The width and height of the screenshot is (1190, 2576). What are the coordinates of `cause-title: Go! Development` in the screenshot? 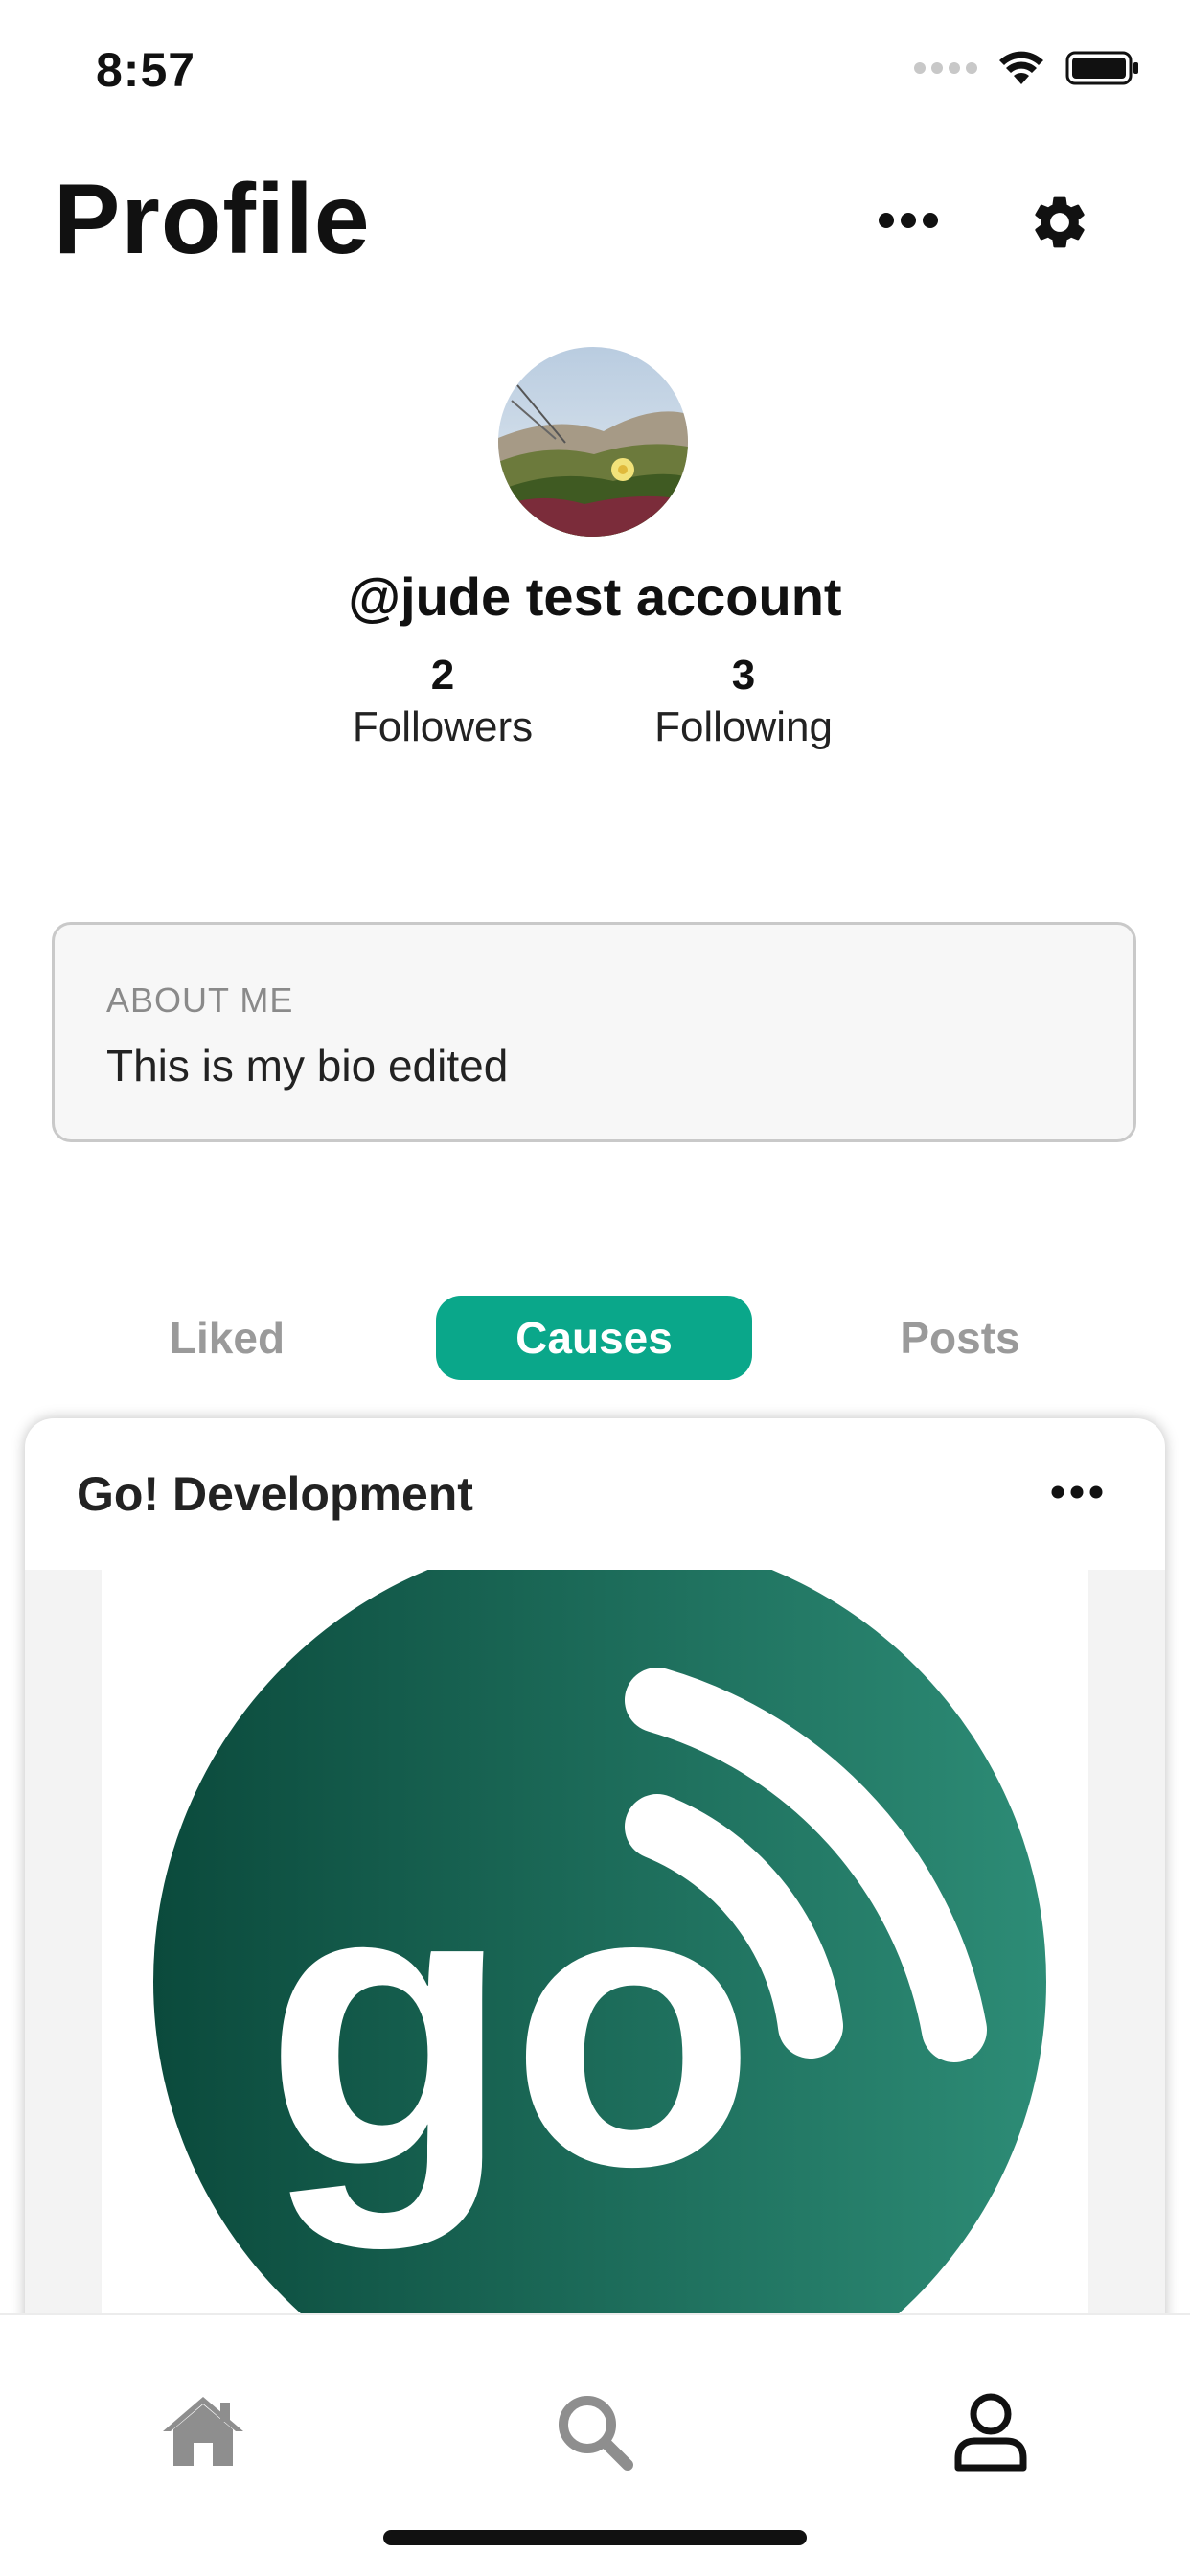 It's located at (275, 1494).